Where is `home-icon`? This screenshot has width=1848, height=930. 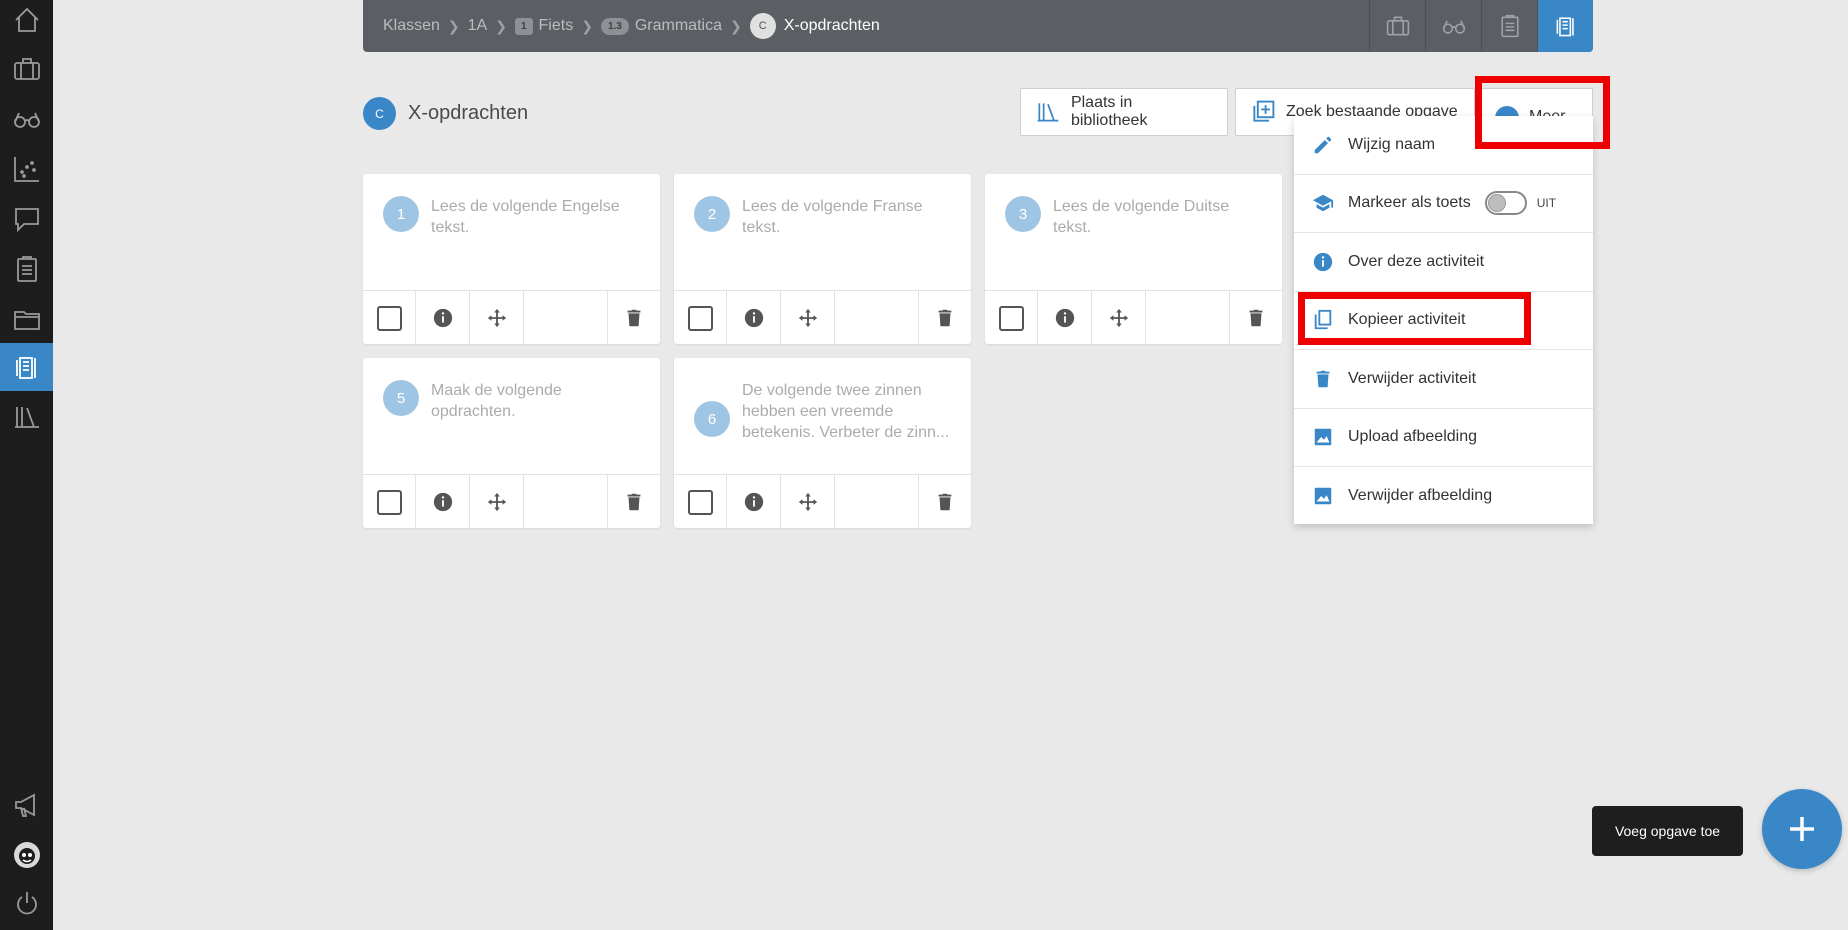
home-icon is located at coordinates (26, 19).